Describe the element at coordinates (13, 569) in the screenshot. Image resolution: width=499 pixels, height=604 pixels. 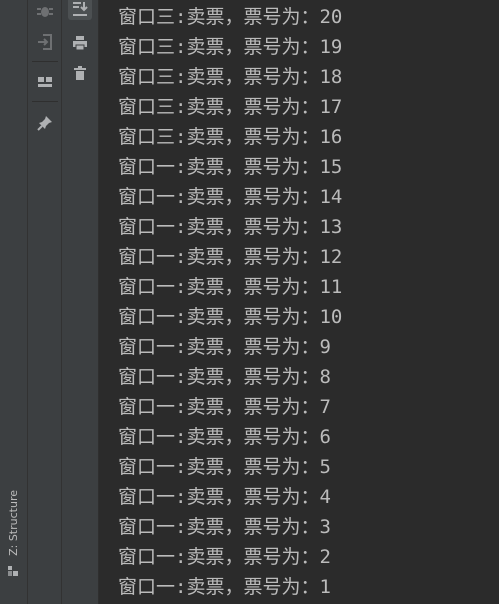
I see `structure-icon` at that location.